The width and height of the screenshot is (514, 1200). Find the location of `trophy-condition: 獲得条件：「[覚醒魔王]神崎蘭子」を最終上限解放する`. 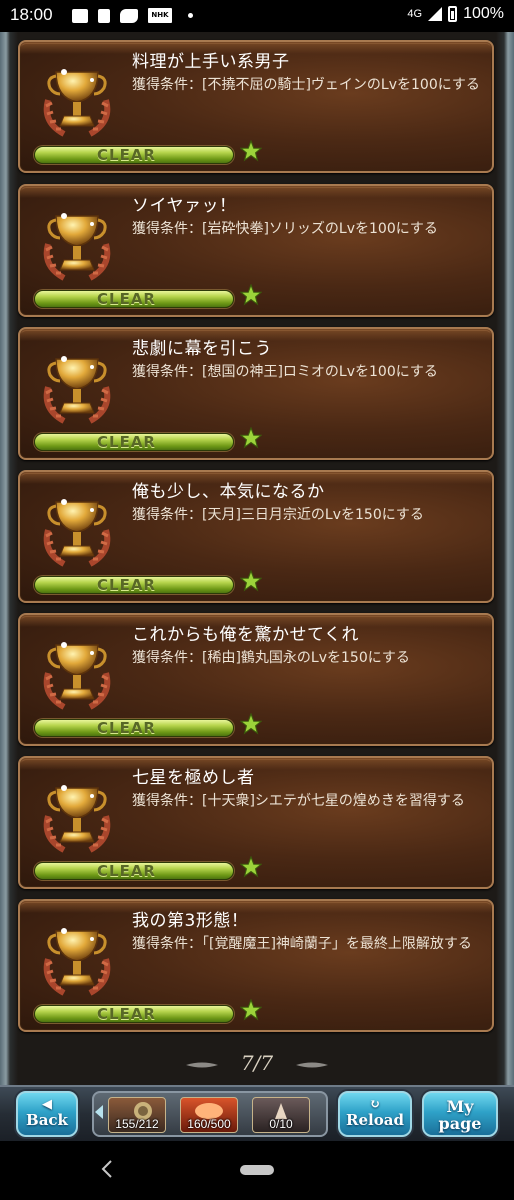

trophy-condition: 獲得条件：「[覚醒魔王]神崎蘭子」を最終上限解放する is located at coordinates (302, 944).